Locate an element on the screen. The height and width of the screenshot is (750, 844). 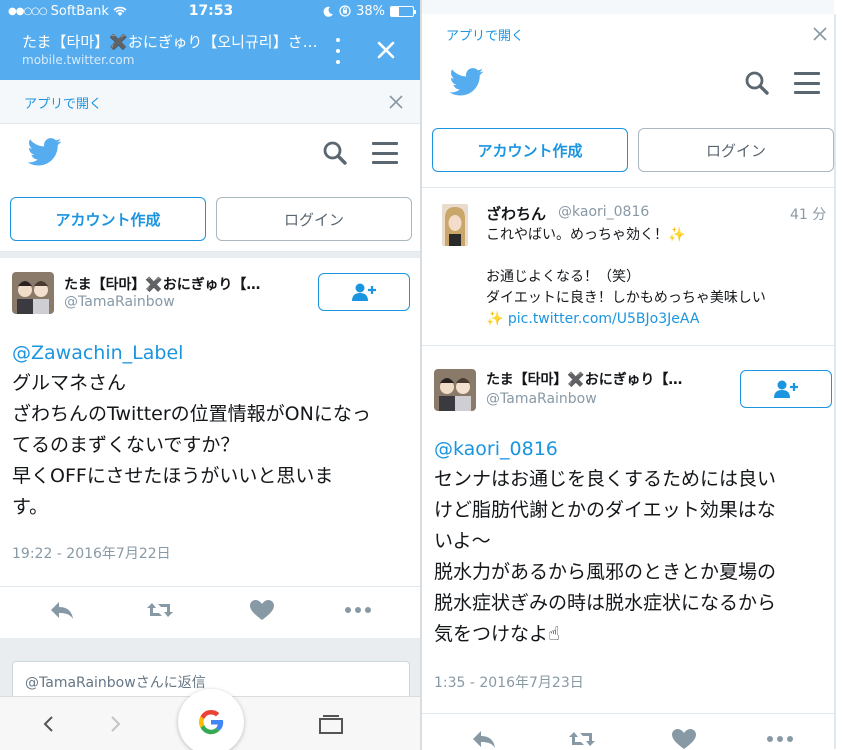
author-handle: @kaori_0816 is located at coordinates (603, 212).